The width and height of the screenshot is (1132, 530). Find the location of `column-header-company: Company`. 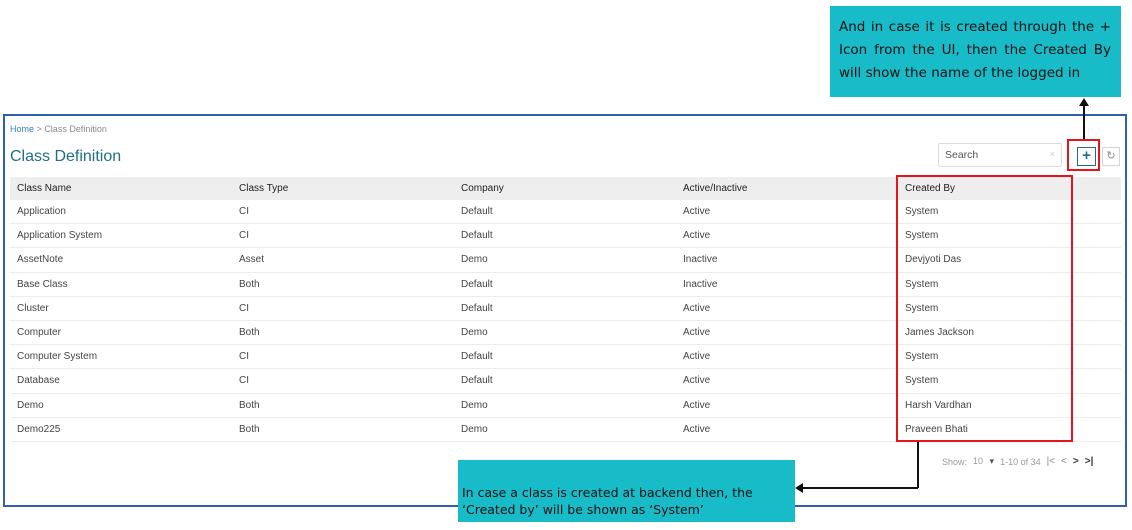

column-header-company: Company is located at coordinates (565, 188).